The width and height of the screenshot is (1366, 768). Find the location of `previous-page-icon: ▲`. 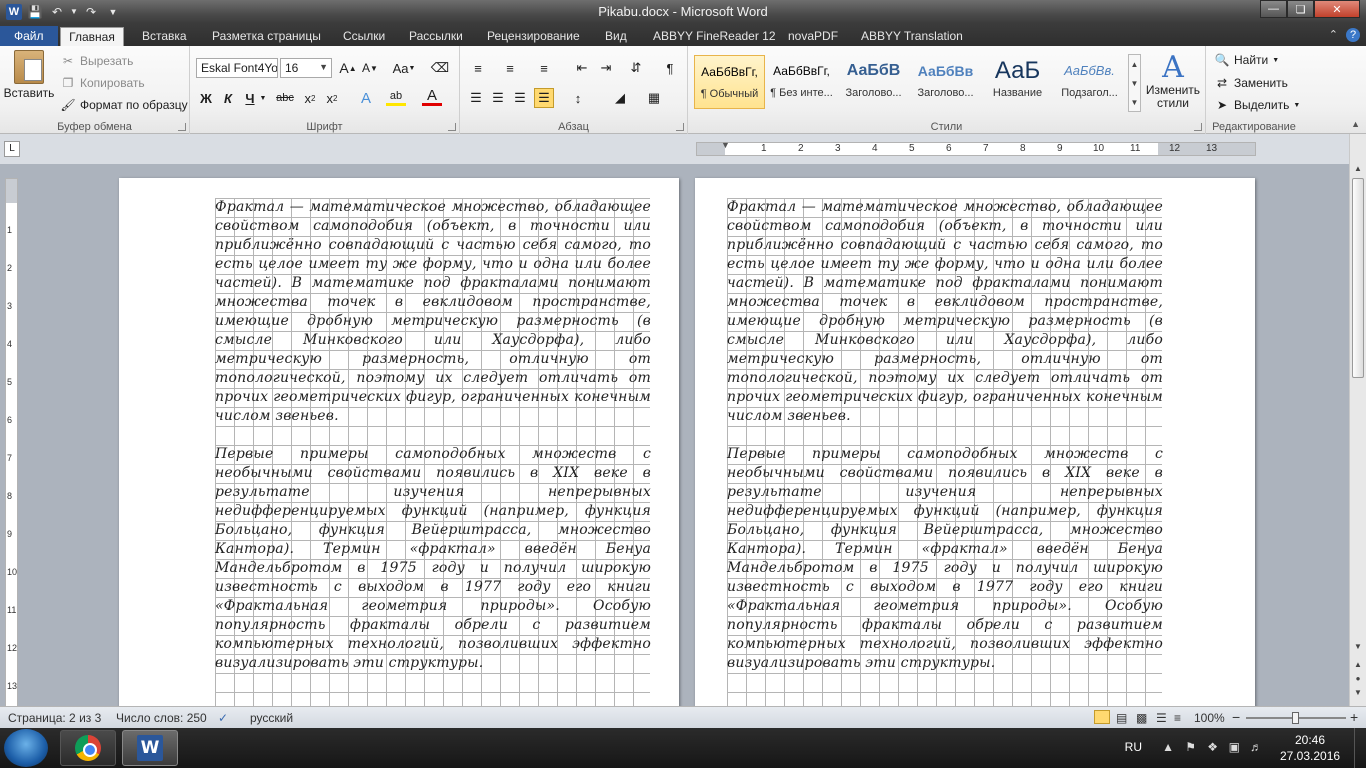

previous-page-icon: ▲ is located at coordinates (1358, 666).